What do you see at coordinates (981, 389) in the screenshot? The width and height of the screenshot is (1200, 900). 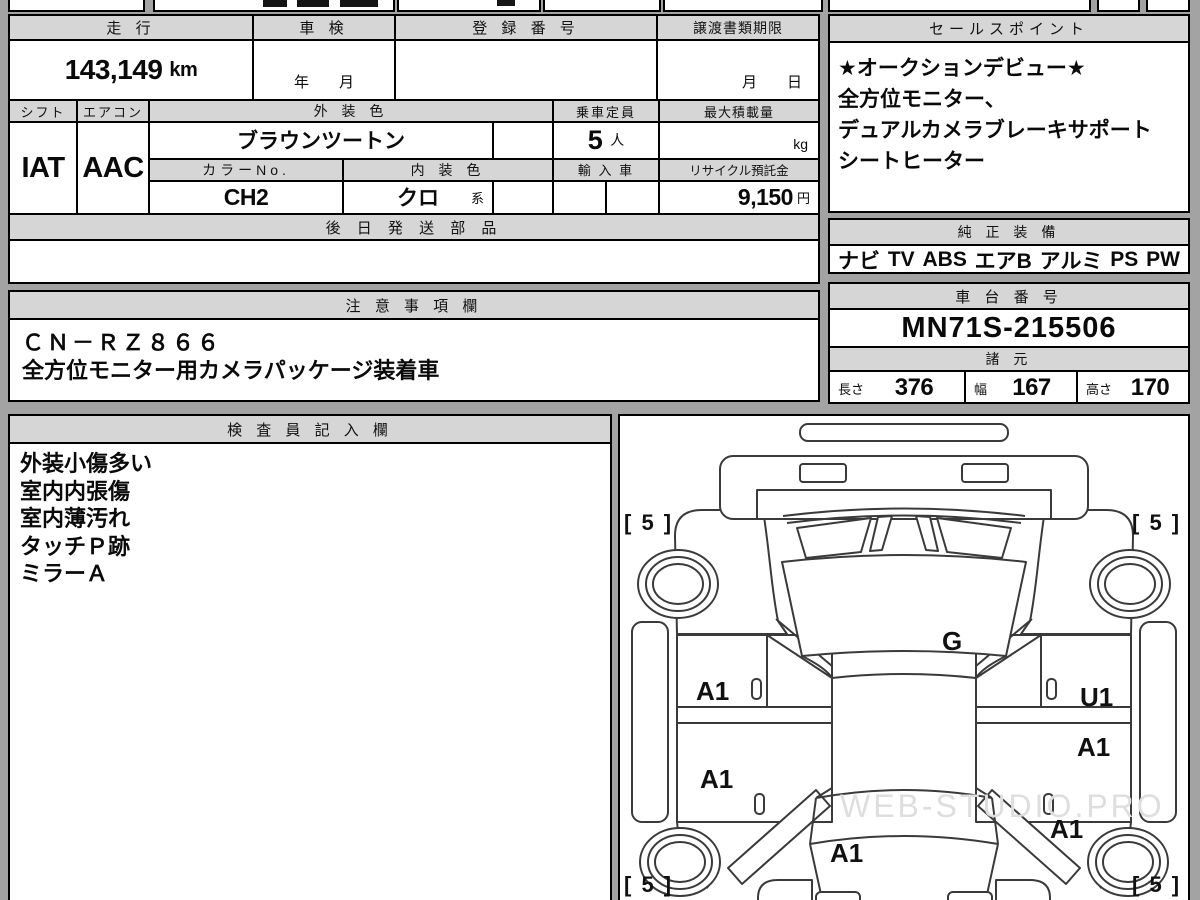 I see `width-label: 幅` at bounding box center [981, 389].